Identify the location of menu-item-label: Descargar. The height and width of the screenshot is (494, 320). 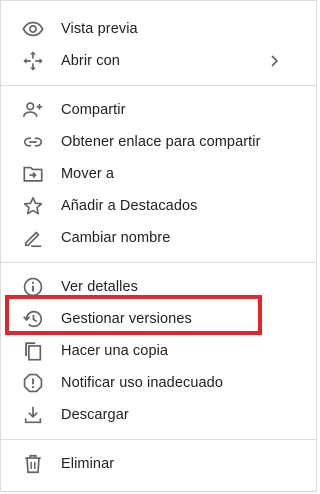
(95, 415).